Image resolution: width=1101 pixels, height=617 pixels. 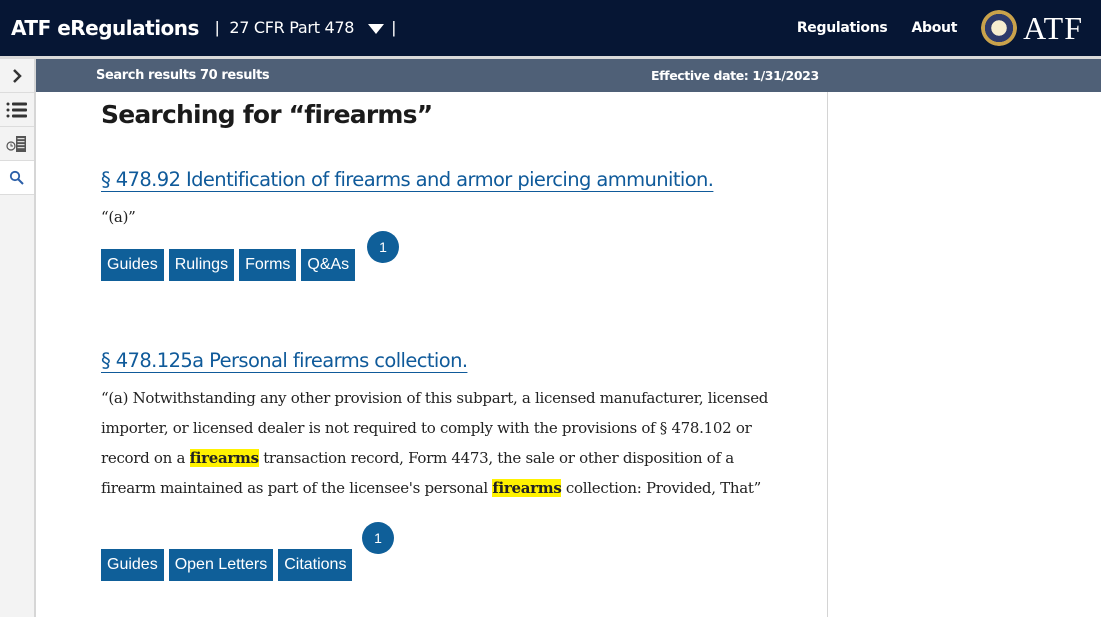 I want to click on search-button, so click(x=17, y=178).